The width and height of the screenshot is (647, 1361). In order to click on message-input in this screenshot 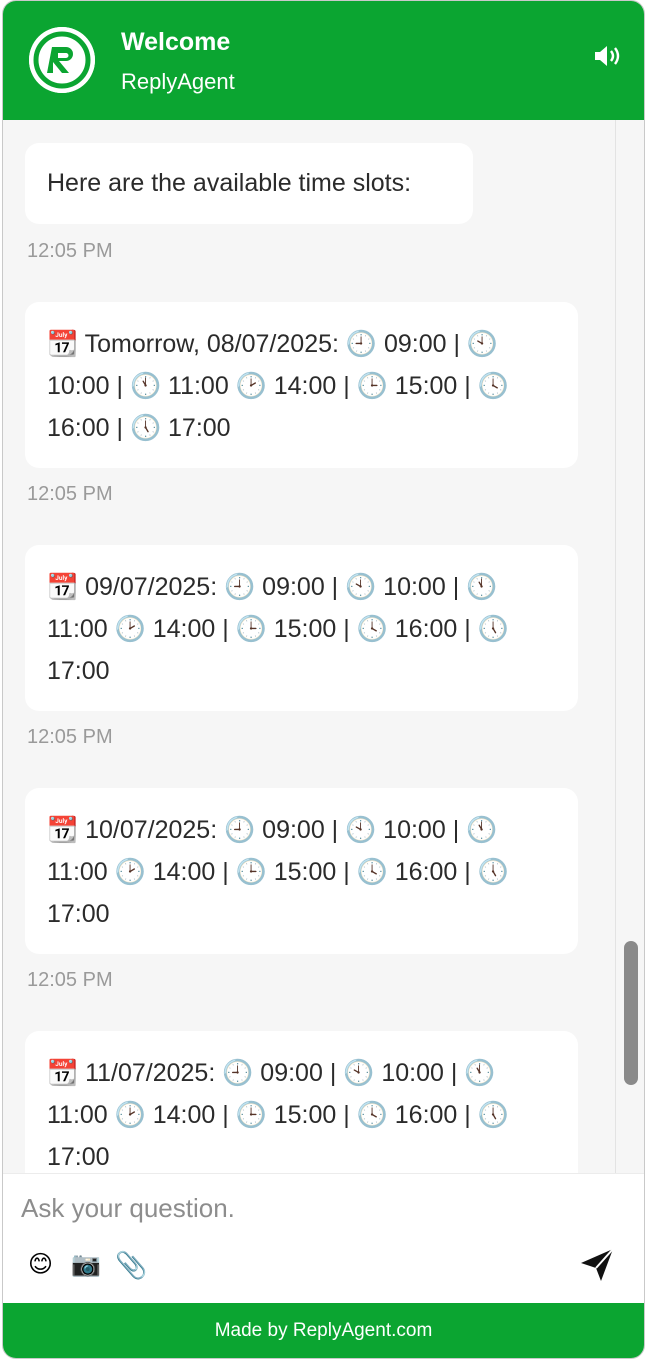, I will do `click(291, 1208)`.